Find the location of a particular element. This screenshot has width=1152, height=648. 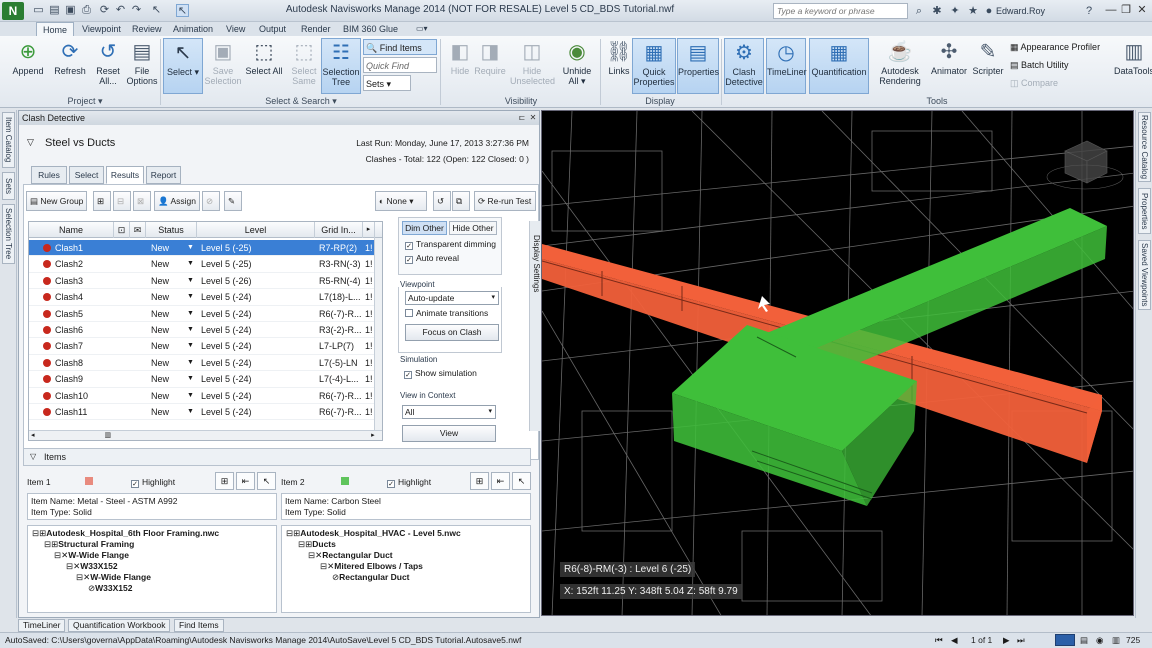

tab-viewpoint: Viewpoint is located at coordinates (101, 29).